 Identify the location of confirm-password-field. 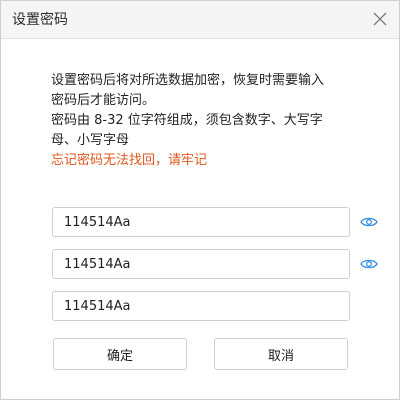
(201, 264).